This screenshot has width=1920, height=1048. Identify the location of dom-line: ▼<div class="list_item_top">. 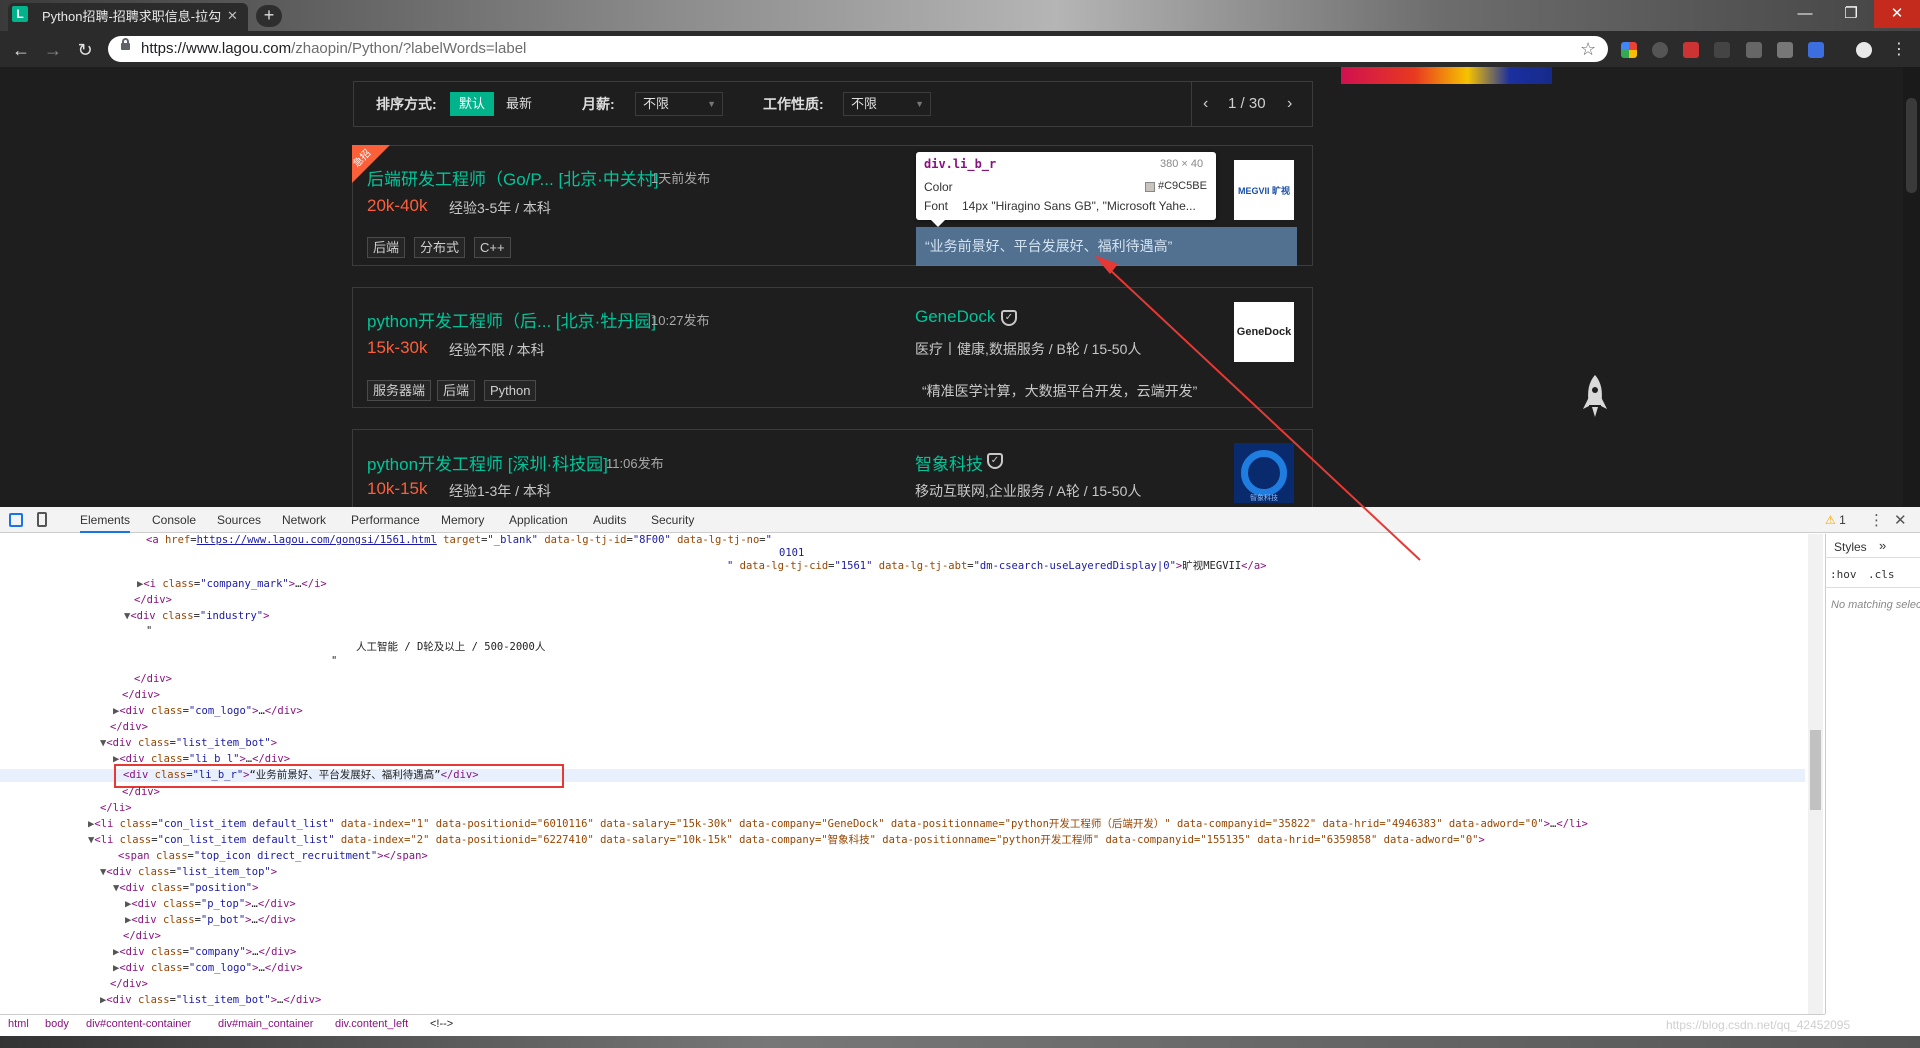
(188, 872).